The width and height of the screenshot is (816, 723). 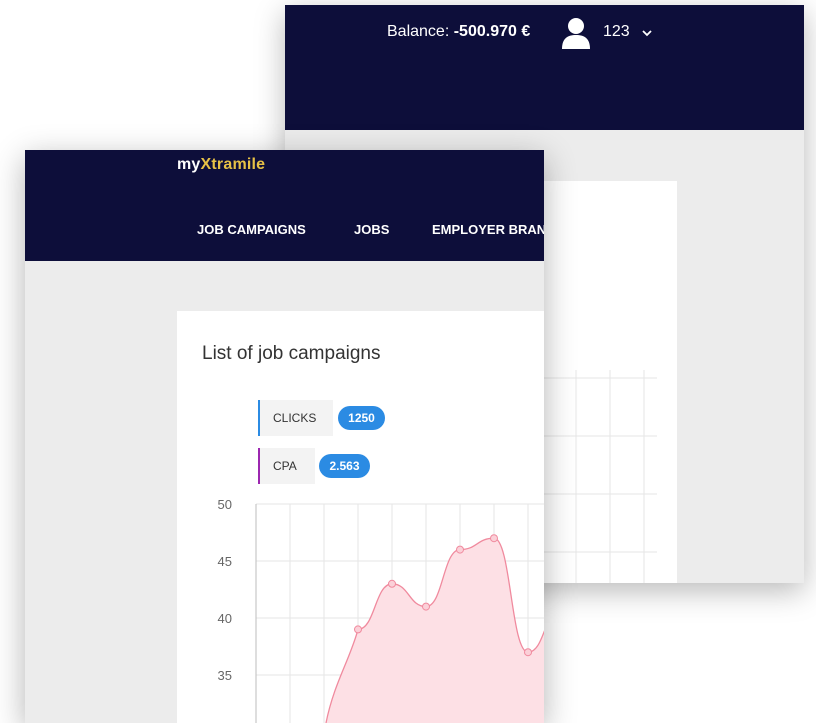 What do you see at coordinates (189, 164) in the screenshot?
I see `logo-prefix: my` at bounding box center [189, 164].